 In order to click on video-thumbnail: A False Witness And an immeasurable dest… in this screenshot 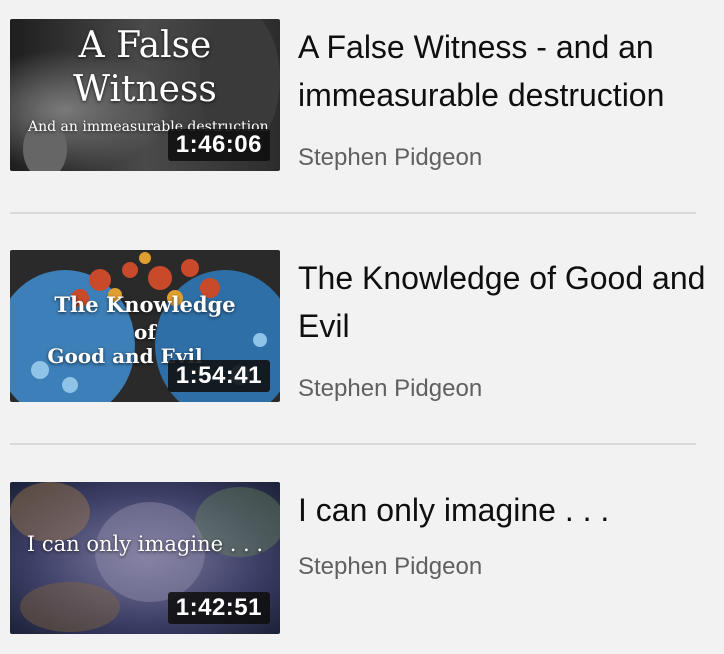, I will do `click(145, 95)`.